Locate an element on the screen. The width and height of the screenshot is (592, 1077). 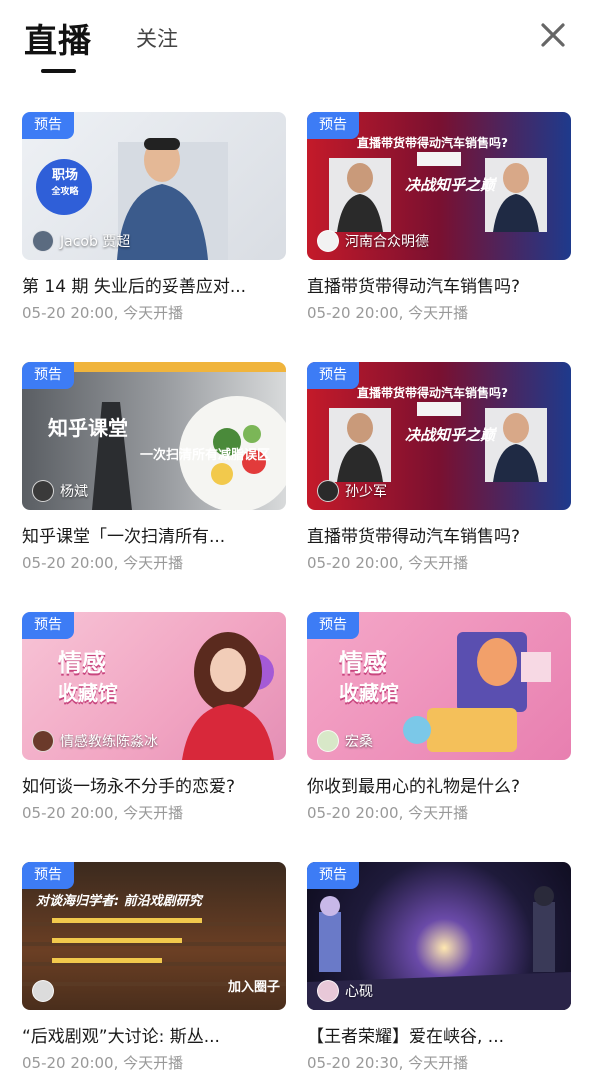
live-card: 预告 心砚 【王者荣耀】爱在峡谷, ... 05-20 20:30, 今天开播 is located at coordinates (439, 969).